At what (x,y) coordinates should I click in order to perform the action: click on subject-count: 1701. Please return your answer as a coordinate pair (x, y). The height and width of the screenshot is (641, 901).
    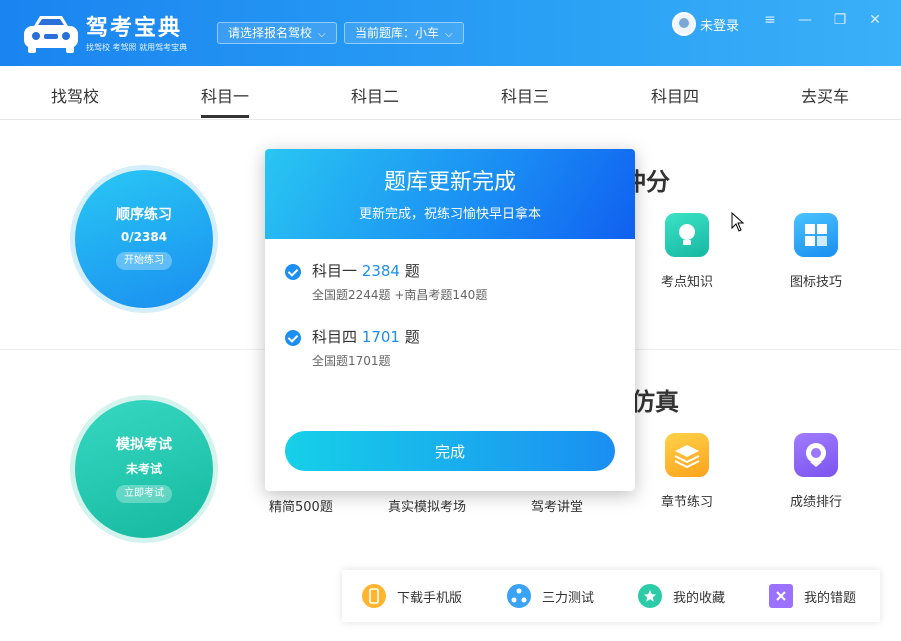
    Looking at the image, I should click on (381, 337).